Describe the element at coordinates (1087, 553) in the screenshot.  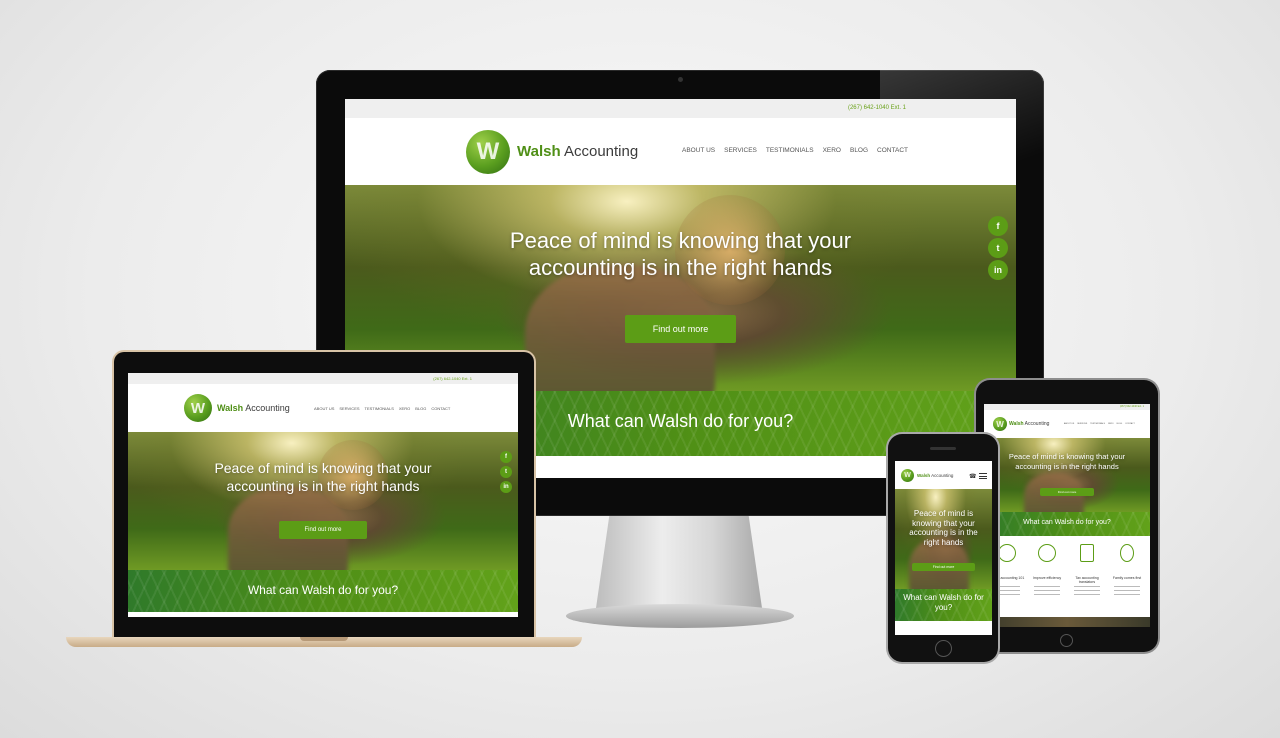
I see `document-icon` at that location.